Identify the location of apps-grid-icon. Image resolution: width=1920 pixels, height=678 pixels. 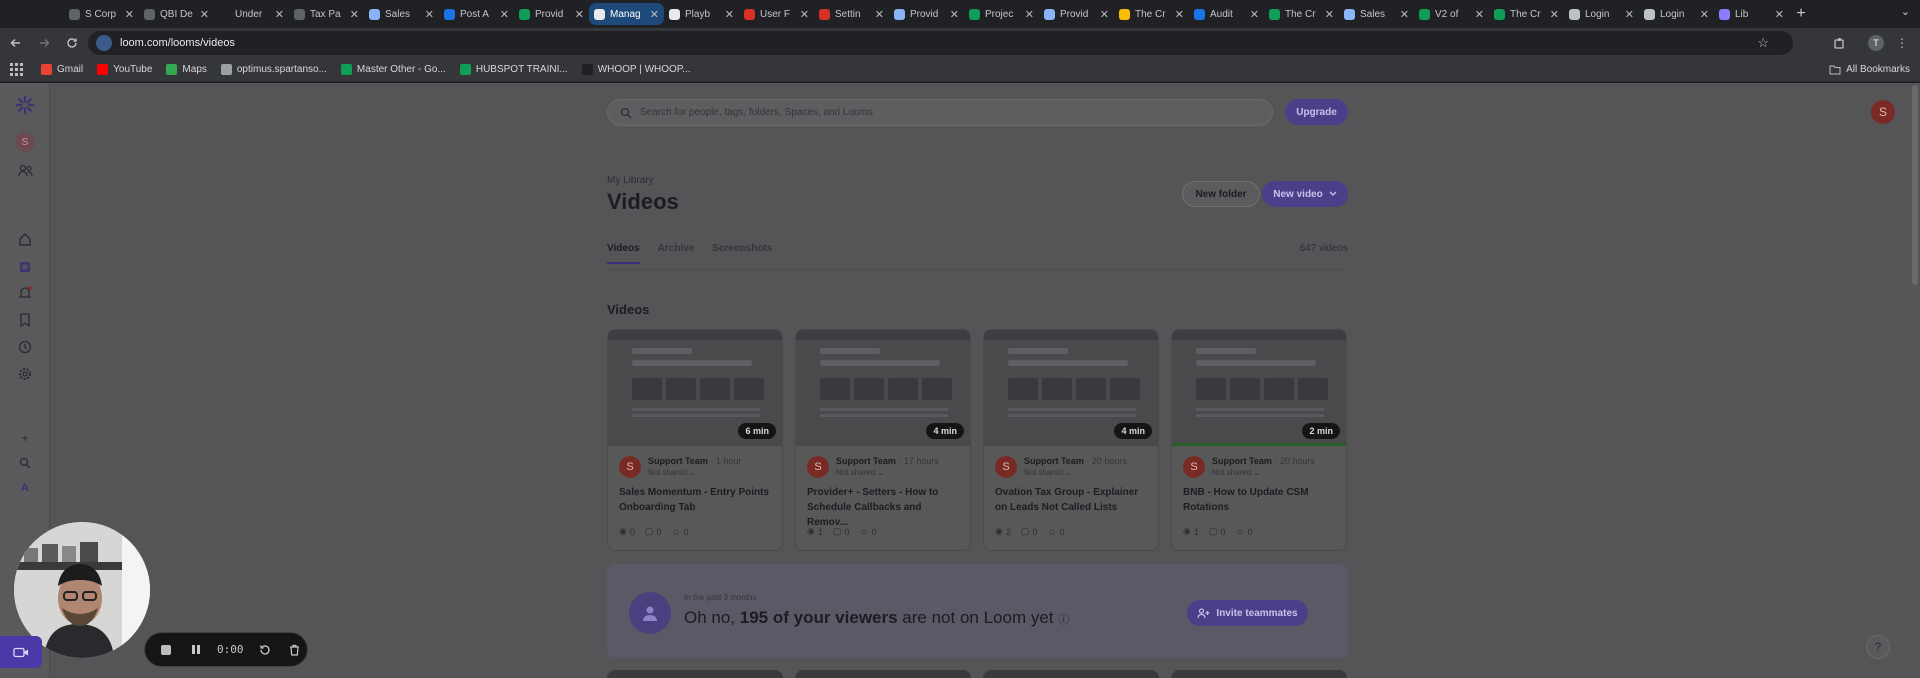
(16, 69).